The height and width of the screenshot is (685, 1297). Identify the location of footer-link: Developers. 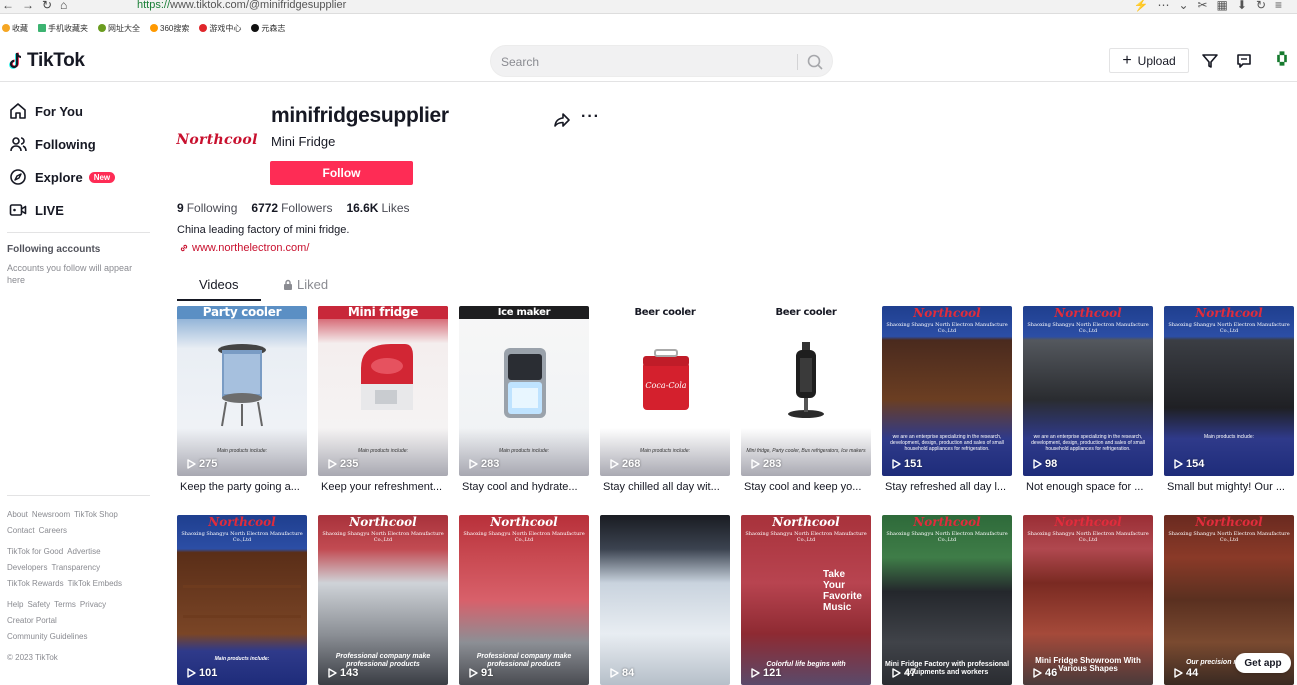
(27, 567).